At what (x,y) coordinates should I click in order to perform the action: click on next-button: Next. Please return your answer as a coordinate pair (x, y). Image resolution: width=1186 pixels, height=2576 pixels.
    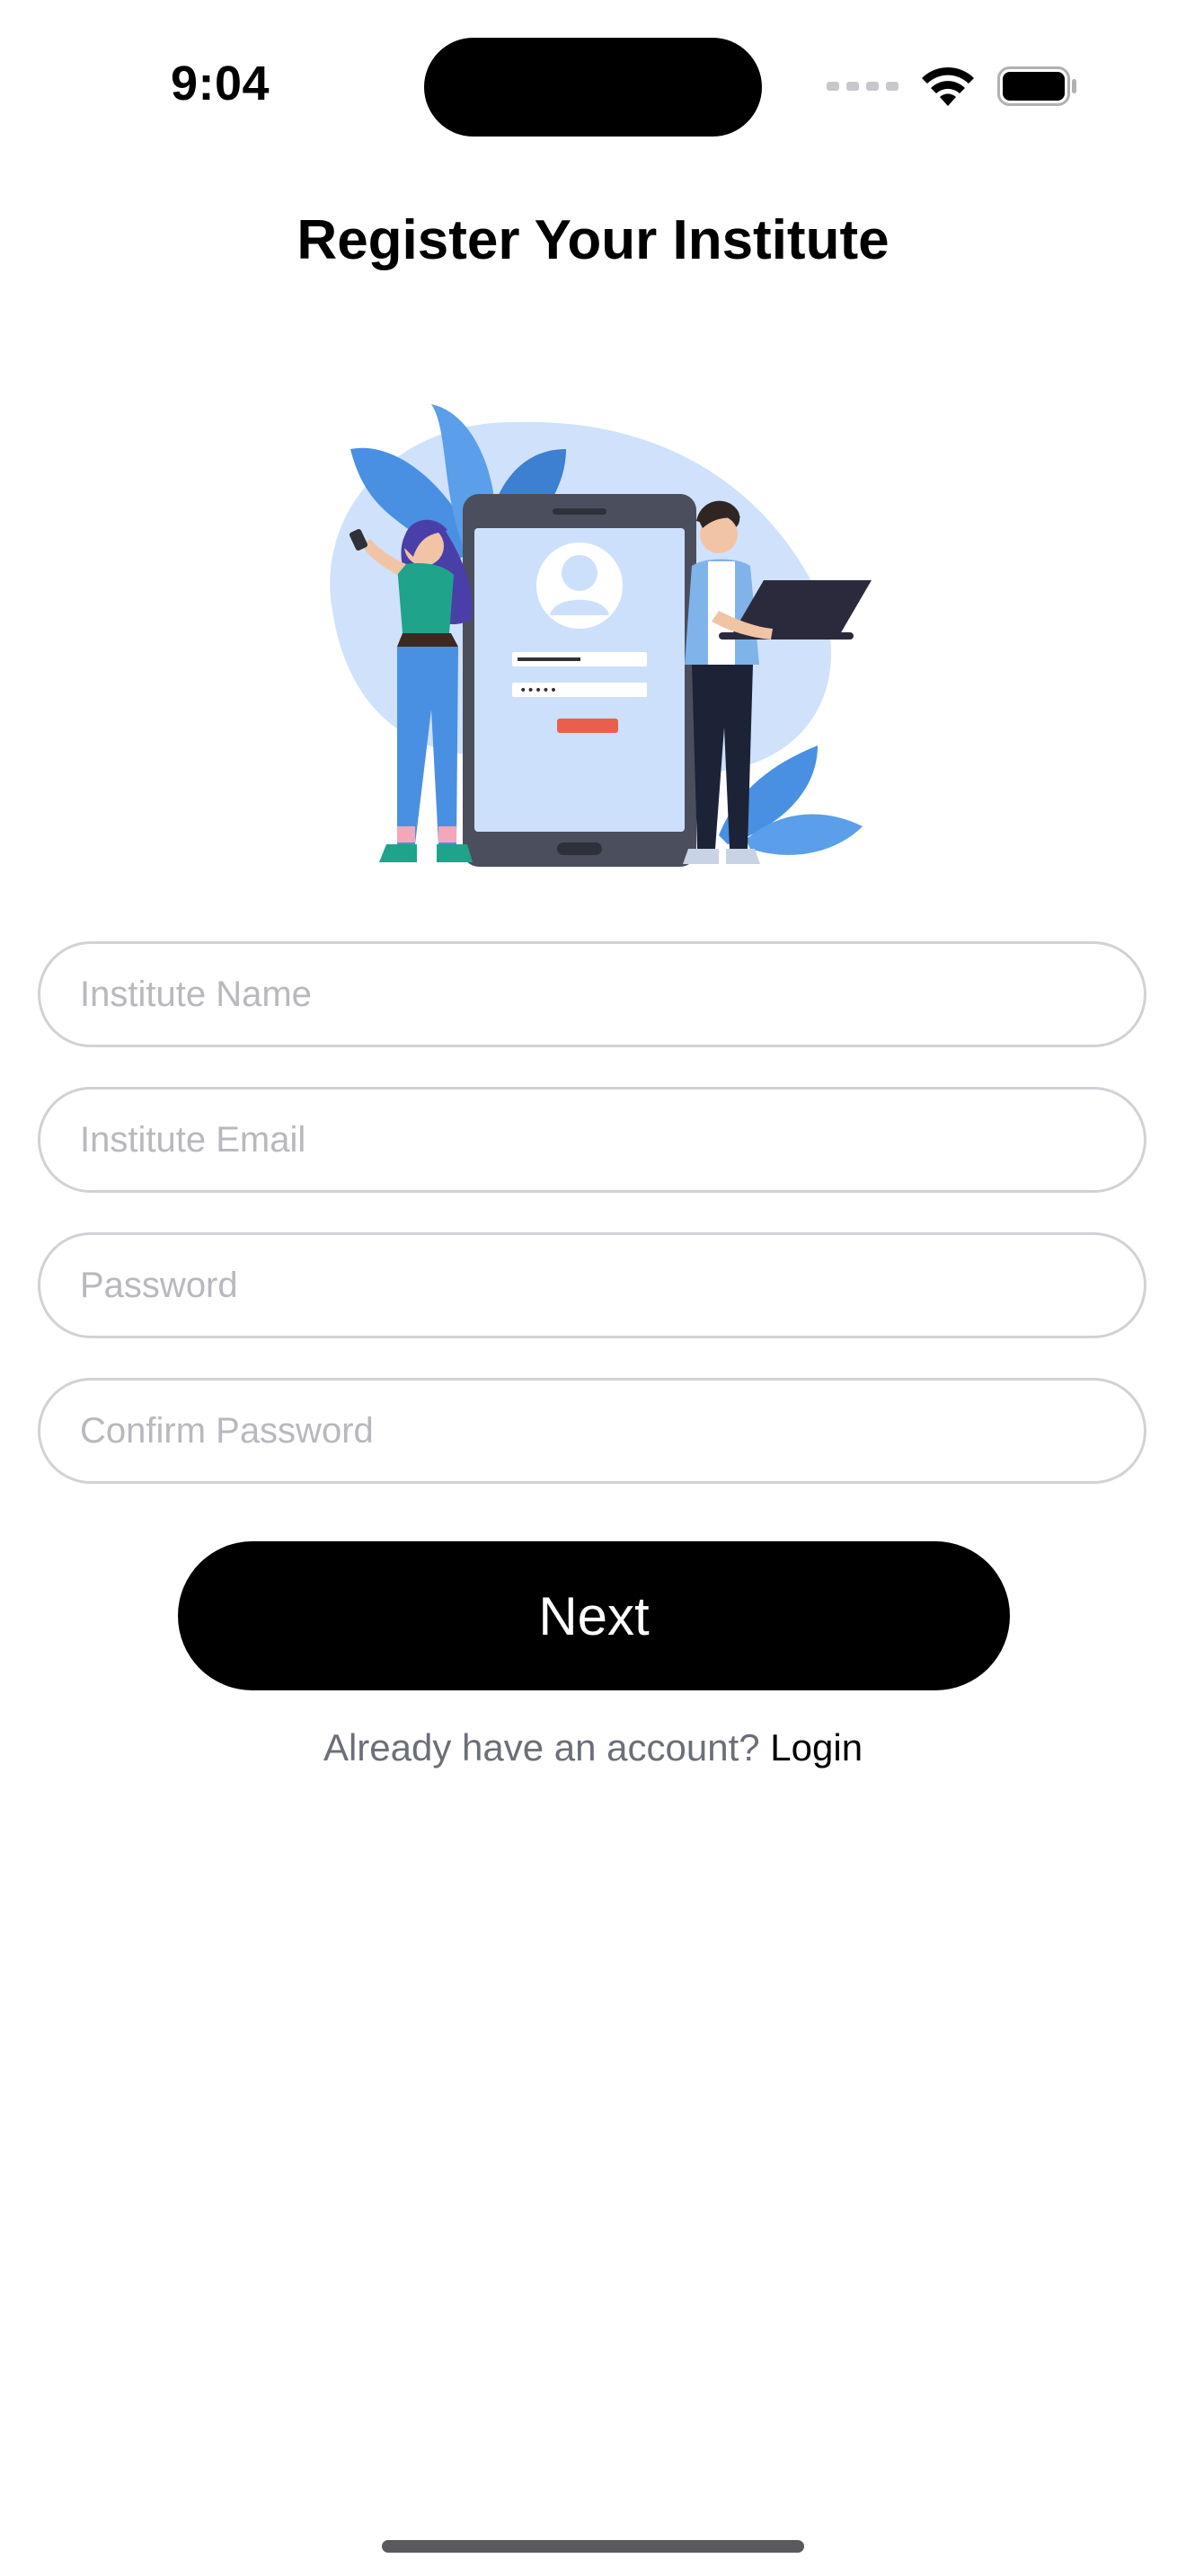
    Looking at the image, I should click on (594, 1615).